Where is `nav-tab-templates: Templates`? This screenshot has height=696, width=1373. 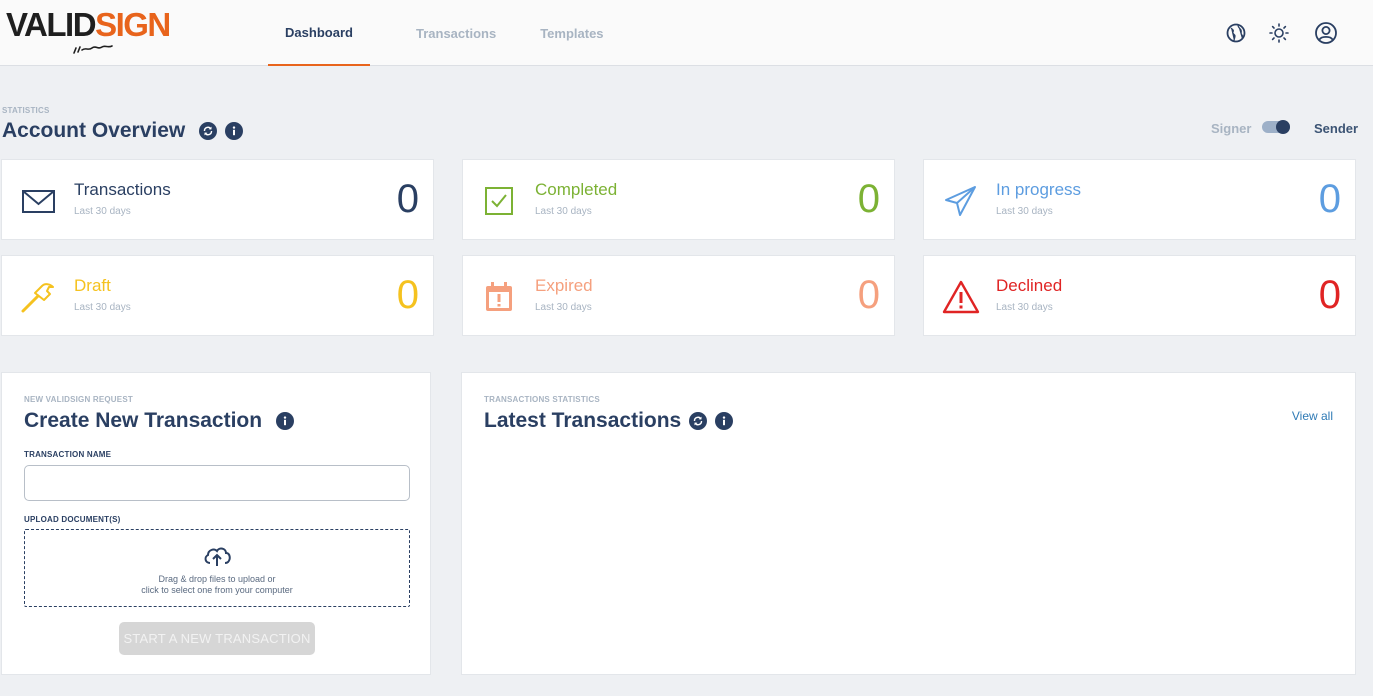
nav-tab-templates: Templates is located at coordinates (563, 33).